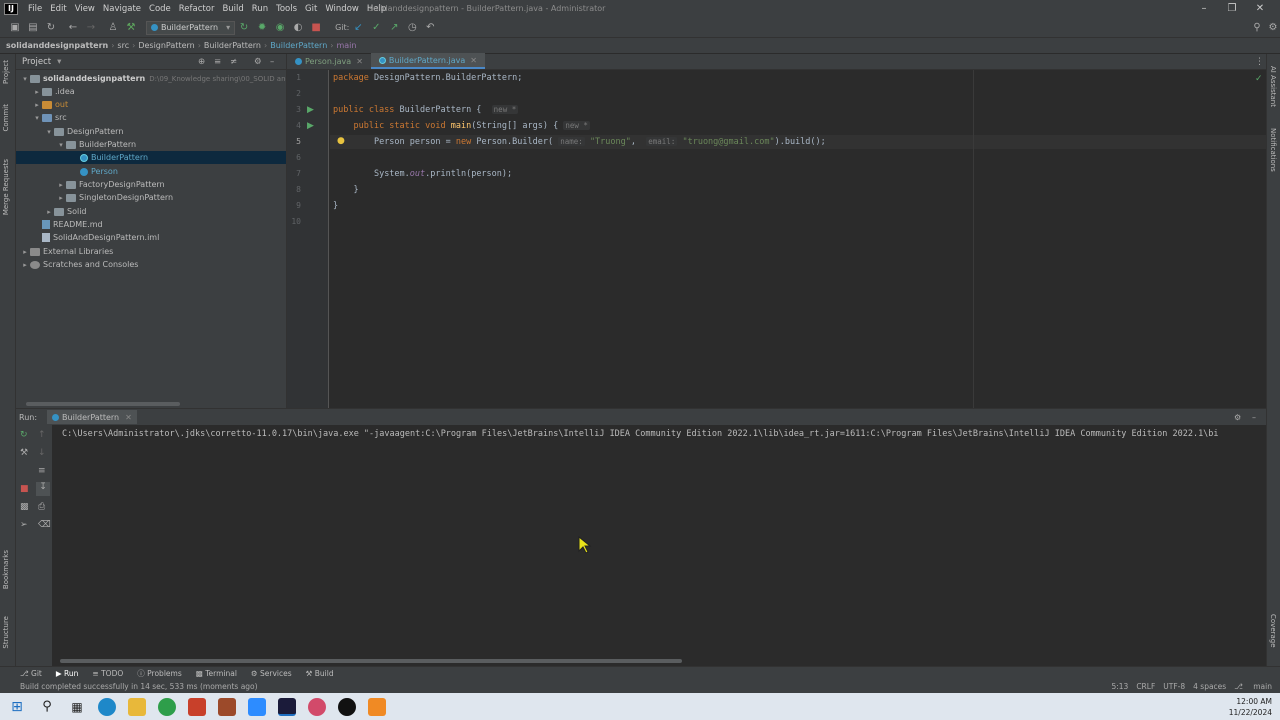 The width and height of the screenshot is (1280, 720). Describe the element at coordinates (6, 72) in the screenshot. I see `project-tool-tab: Project` at that location.